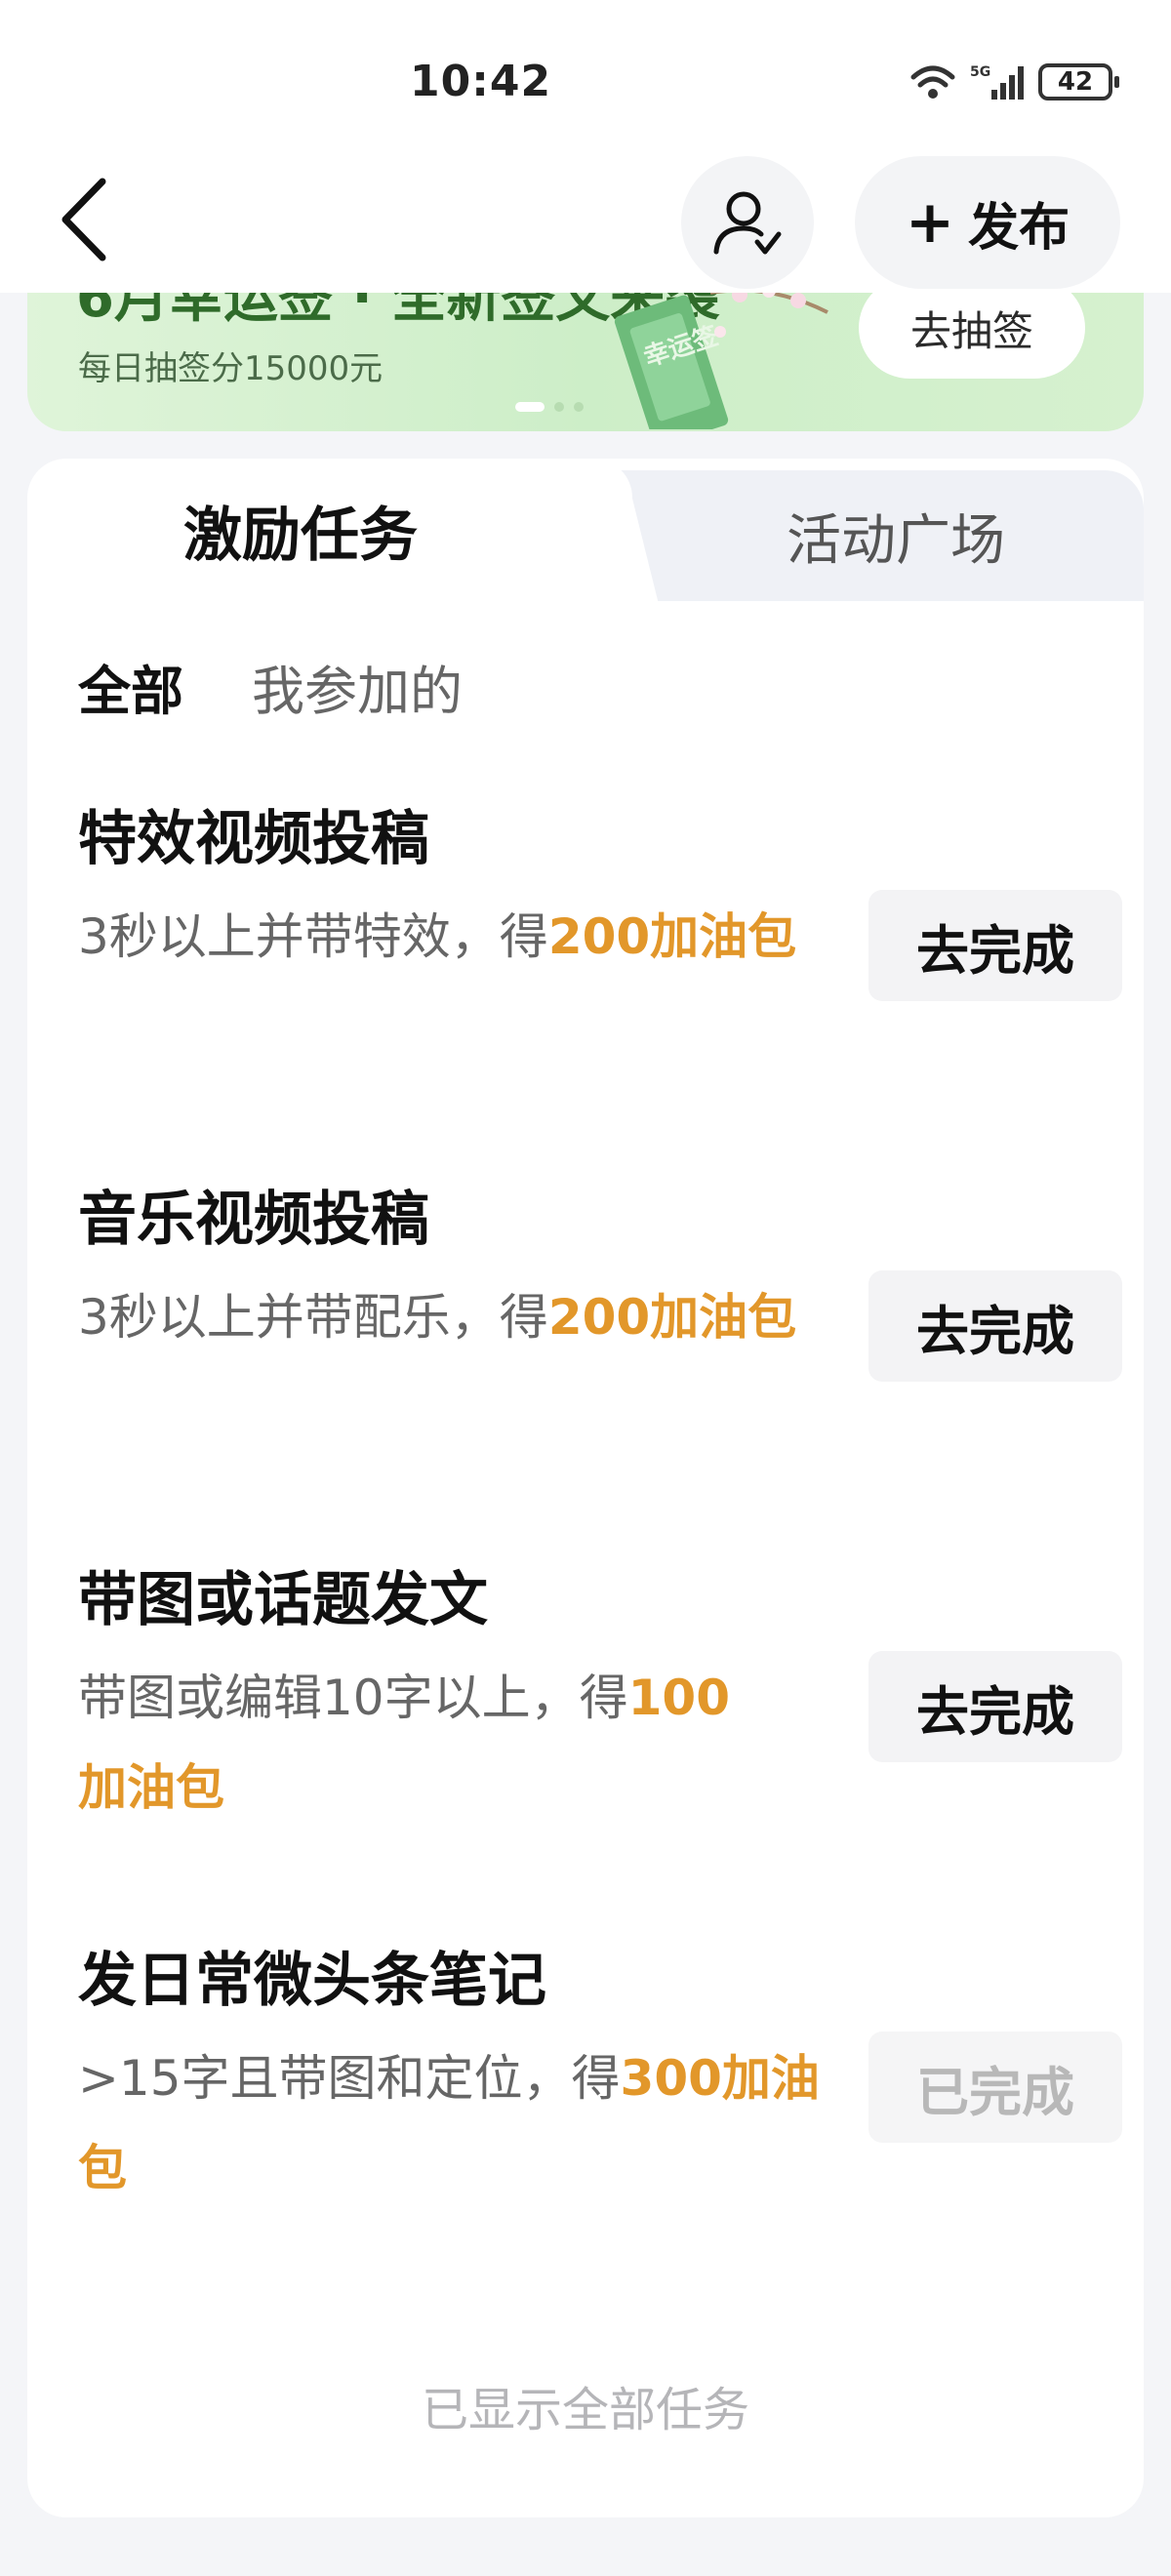 The image size is (1171, 2576). What do you see at coordinates (231, 368) in the screenshot?
I see `banner-subtitle: 每日抽签分15000元` at bounding box center [231, 368].